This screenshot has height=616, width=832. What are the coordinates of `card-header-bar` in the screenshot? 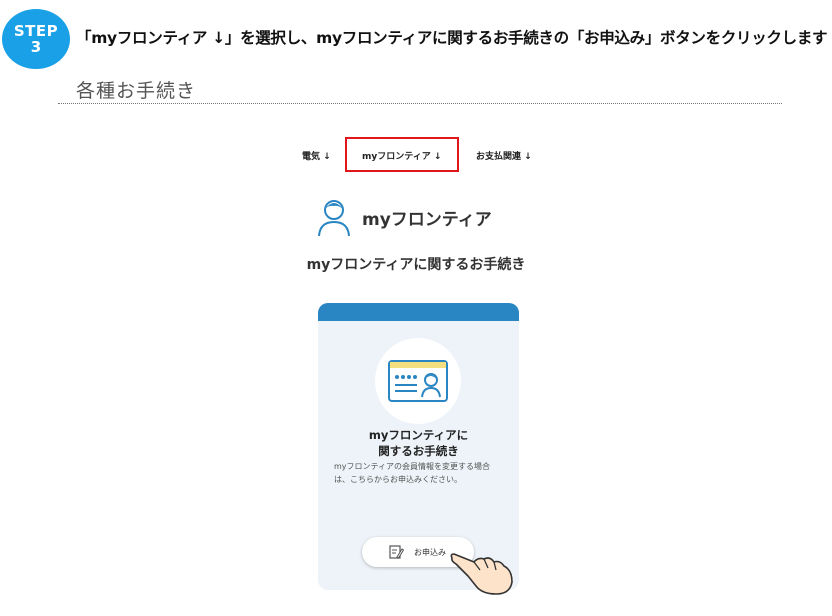 It's located at (418, 312).